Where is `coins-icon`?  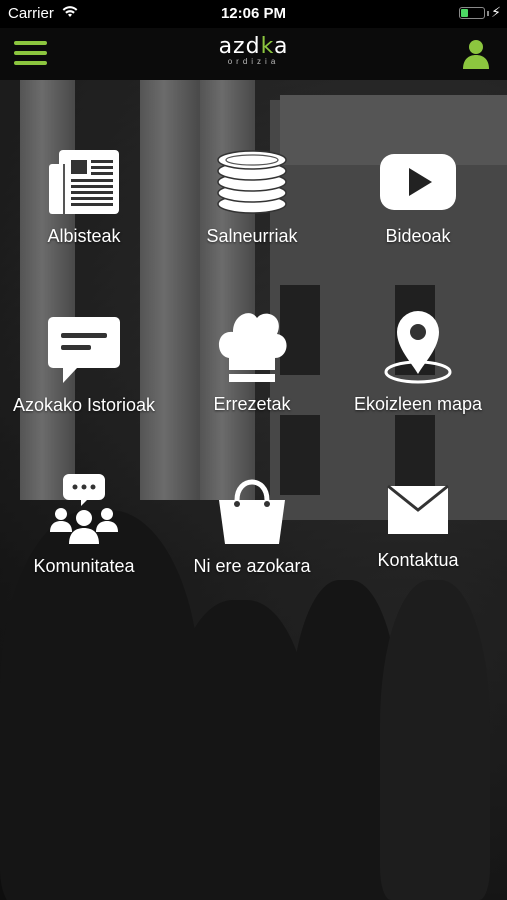 coins-icon is located at coordinates (252, 182).